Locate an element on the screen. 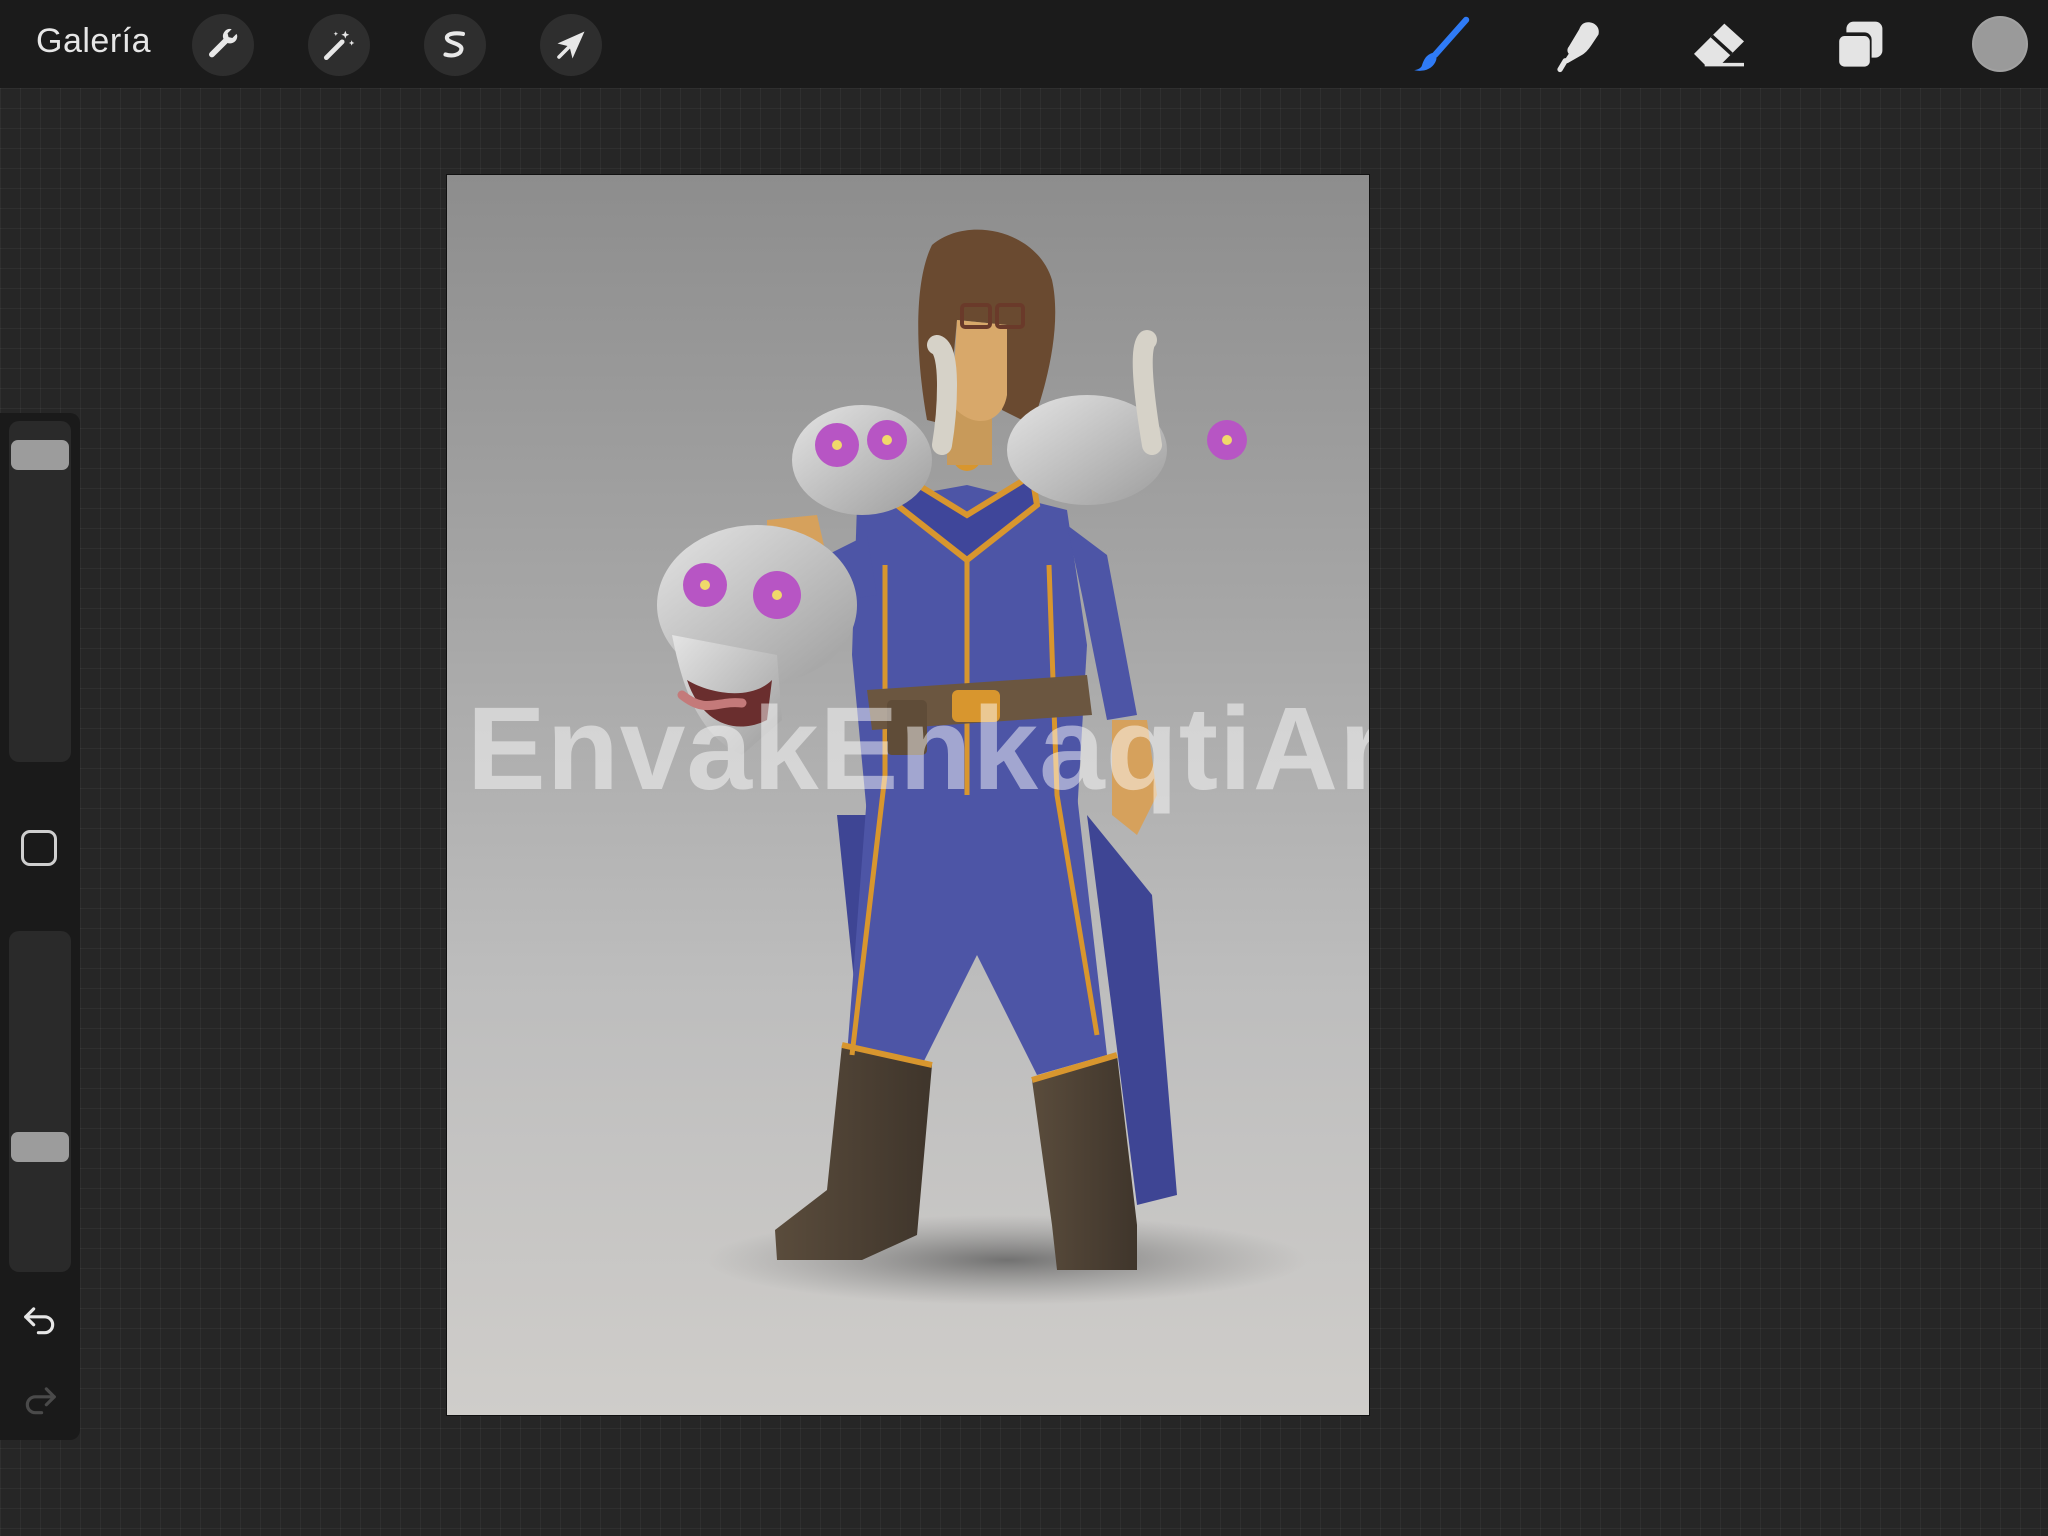 Image resolution: width=2048 pixels, height=1536 pixels. brush-button is located at coordinates (1441, 45).